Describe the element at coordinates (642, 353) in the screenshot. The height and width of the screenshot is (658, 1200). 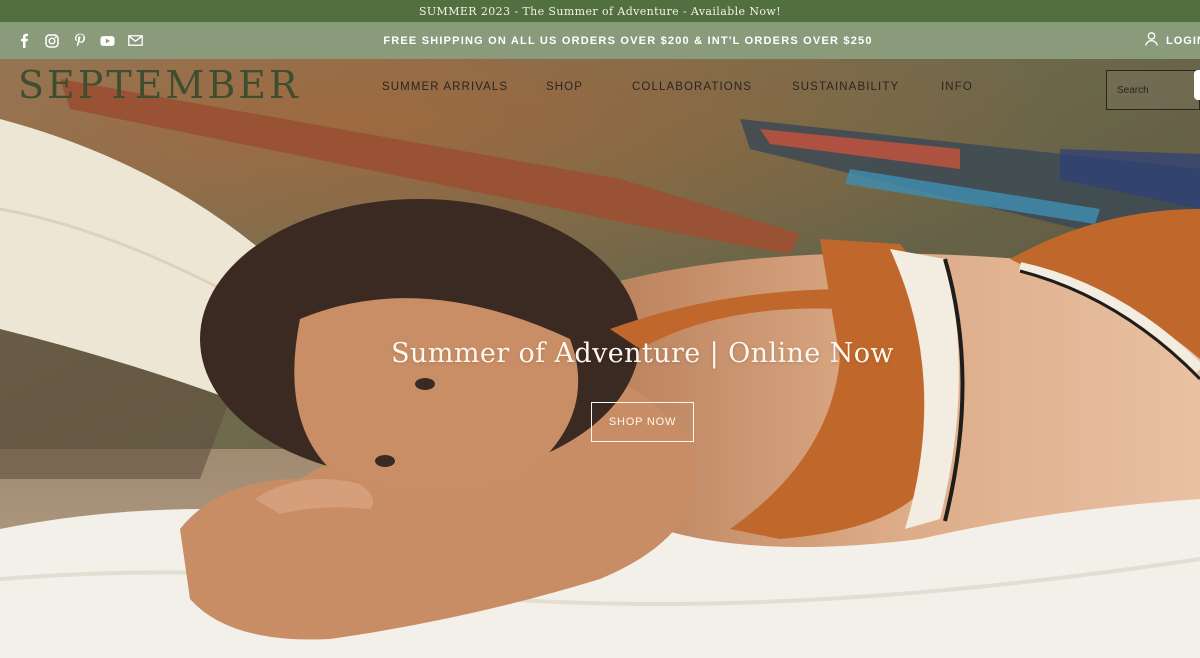
I see `hero-headline: Summer of Adventure | Online Now` at that location.